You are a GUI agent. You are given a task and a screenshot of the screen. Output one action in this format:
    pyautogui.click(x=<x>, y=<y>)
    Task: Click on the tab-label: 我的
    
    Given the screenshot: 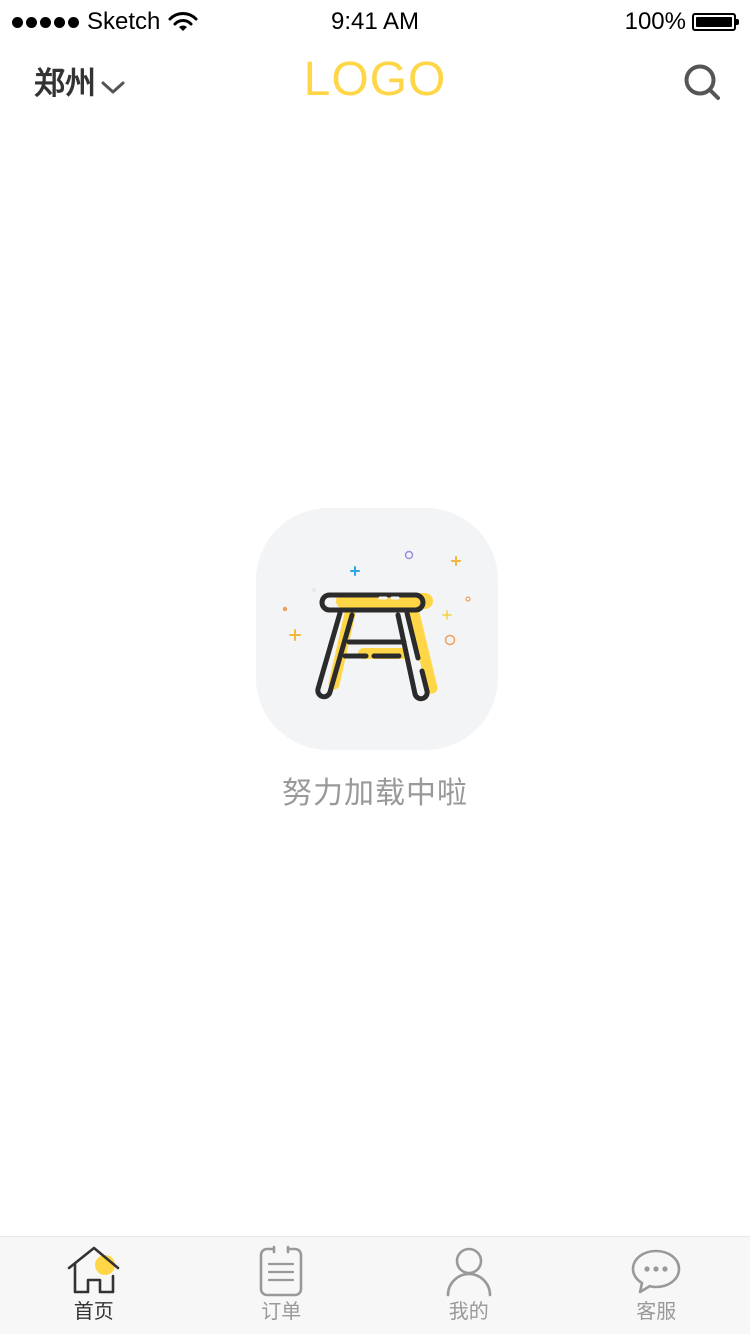 What is the action you would take?
    pyautogui.click(x=468, y=1312)
    